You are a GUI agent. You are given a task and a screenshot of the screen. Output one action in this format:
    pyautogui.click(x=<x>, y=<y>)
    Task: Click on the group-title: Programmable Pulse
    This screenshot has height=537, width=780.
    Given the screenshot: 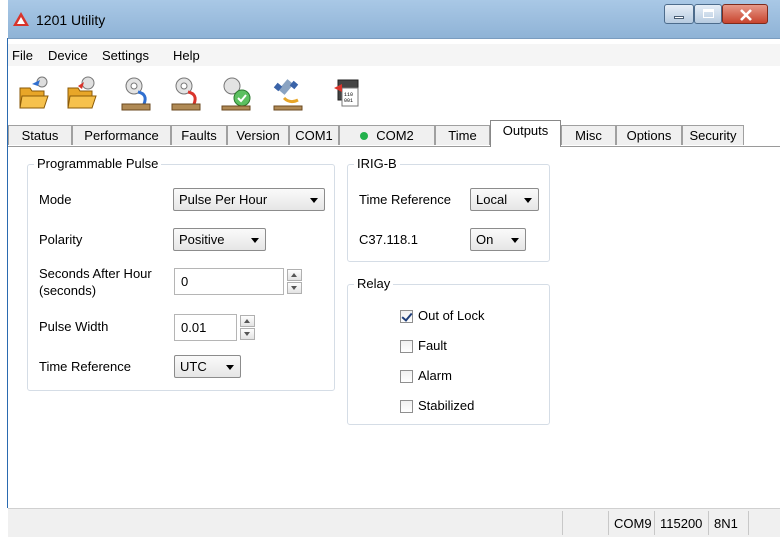 What is the action you would take?
    pyautogui.click(x=98, y=163)
    